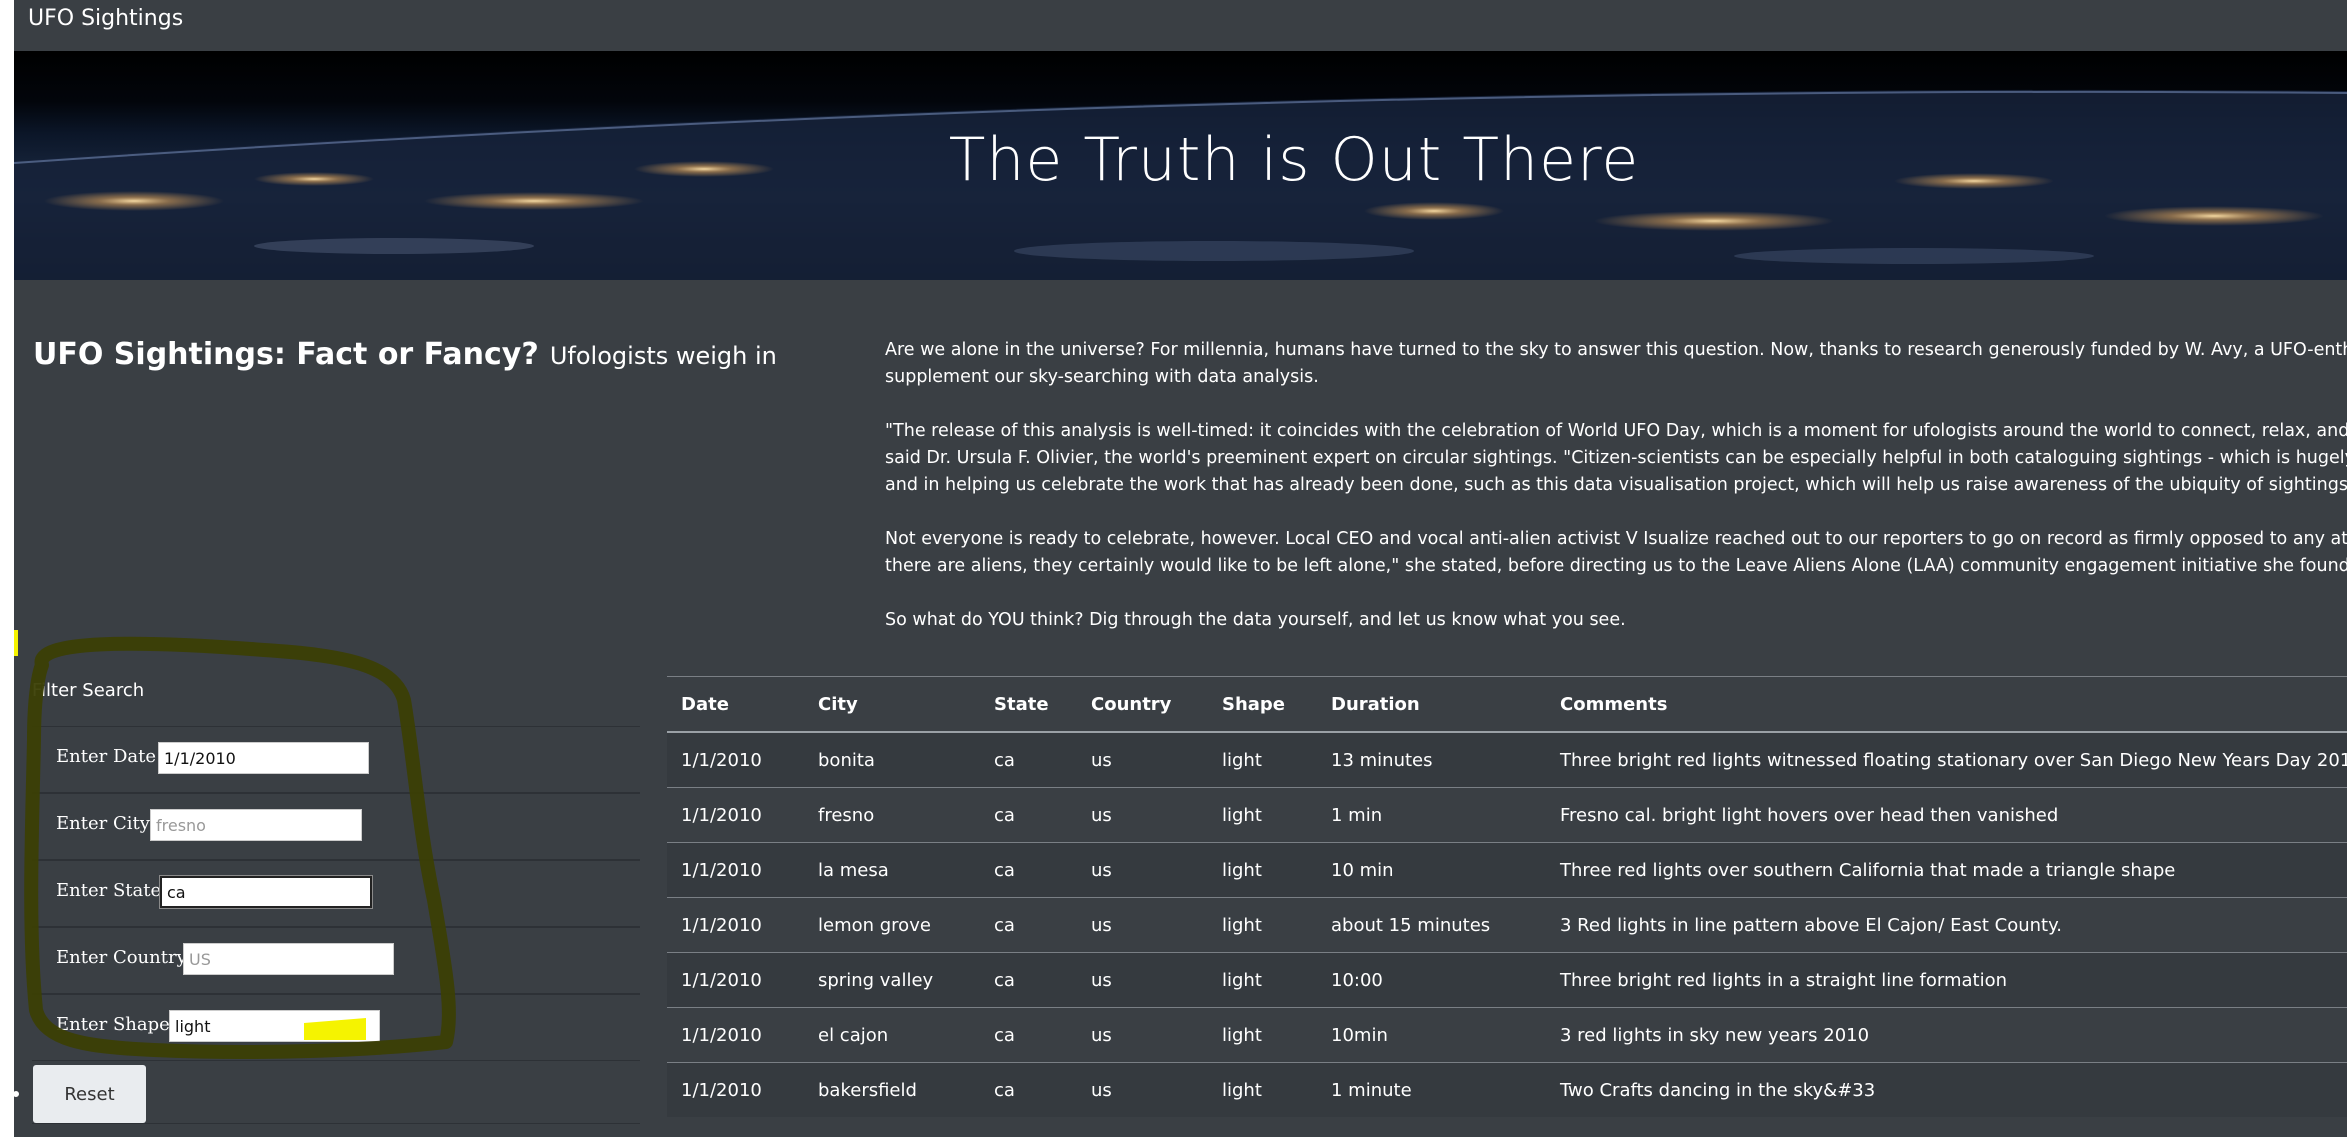  I want to click on cell-city: lemon grove, so click(892, 925).